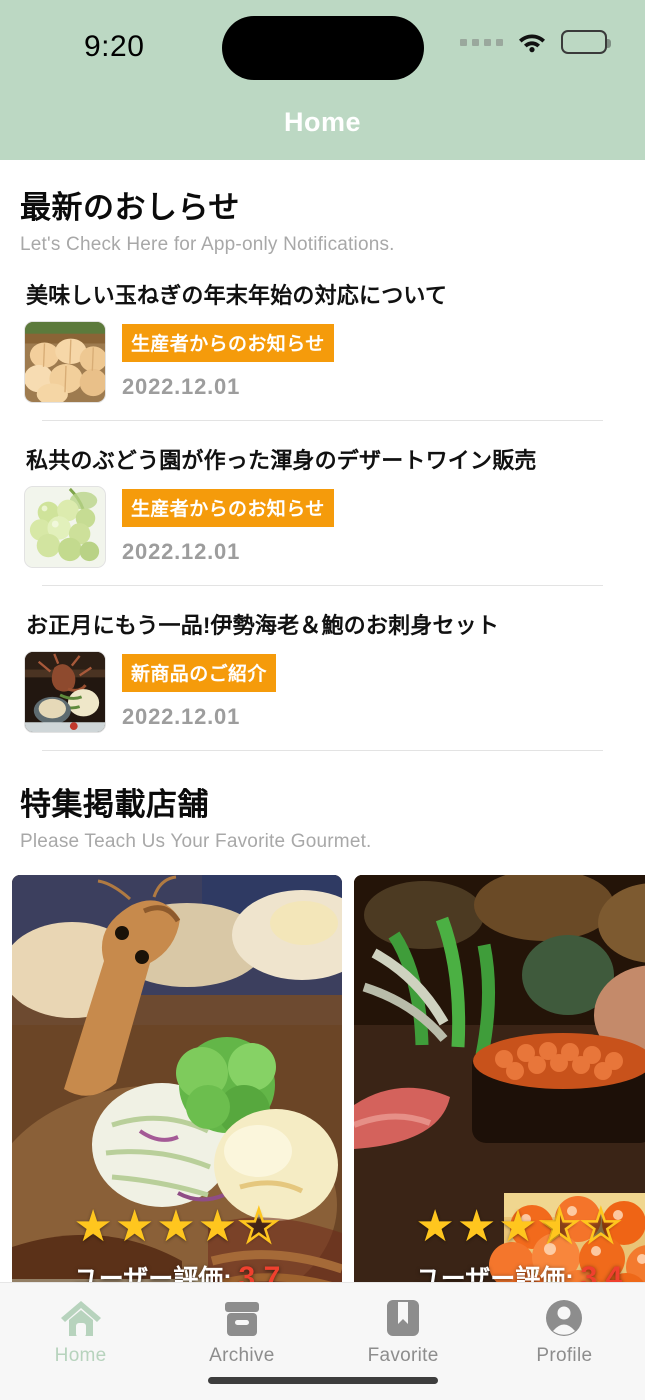  I want to click on tab-favorite-label: Favorite, so click(403, 1355).